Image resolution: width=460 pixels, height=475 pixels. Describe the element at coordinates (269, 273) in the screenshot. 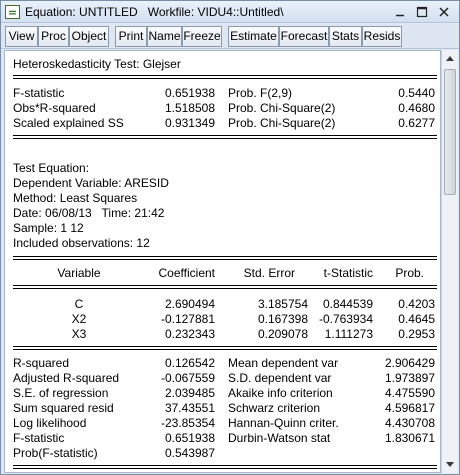

I see `column-header: Std. Error` at that location.